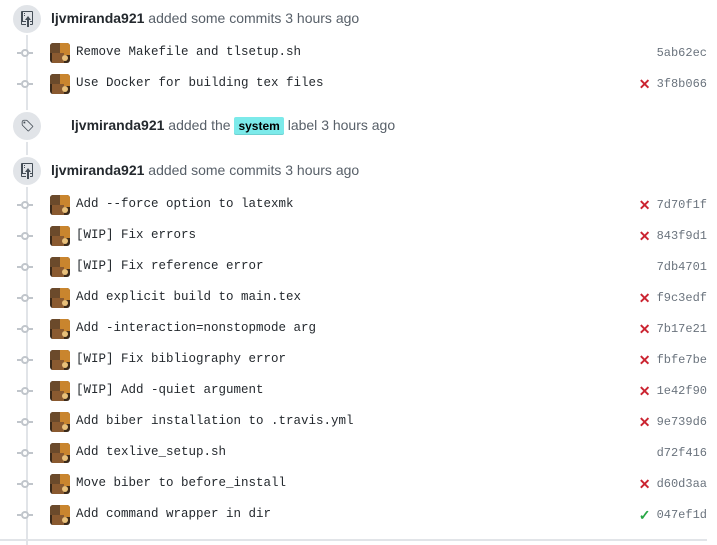 Image resolution: width=717 pixels, height=545 pixels. What do you see at coordinates (682, 391) in the screenshot?
I see `commit-sha-link: 1e42f90` at bounding box center [682, 391].